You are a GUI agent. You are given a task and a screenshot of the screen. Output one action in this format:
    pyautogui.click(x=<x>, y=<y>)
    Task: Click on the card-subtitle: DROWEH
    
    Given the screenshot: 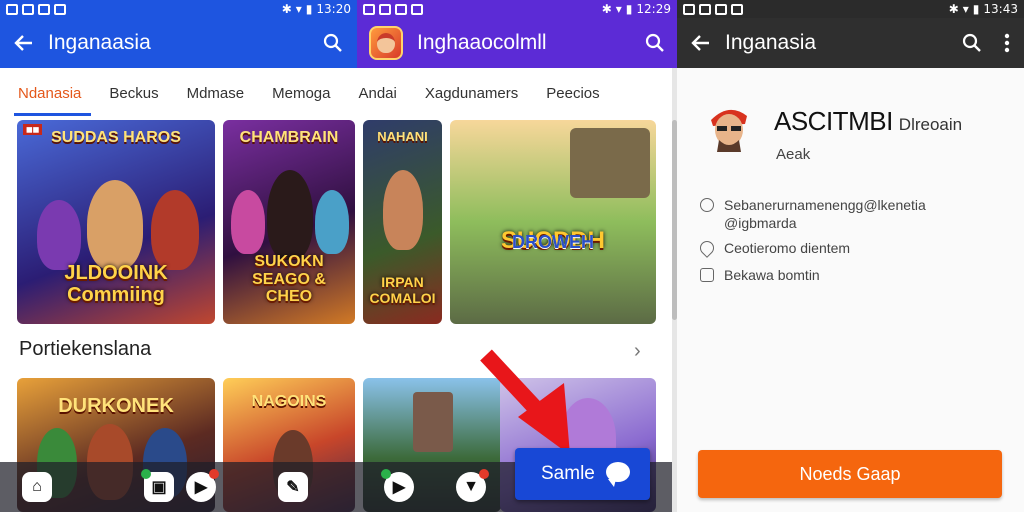 What is the action you would take?
    pyautogui.click(x=553, y=242)
    